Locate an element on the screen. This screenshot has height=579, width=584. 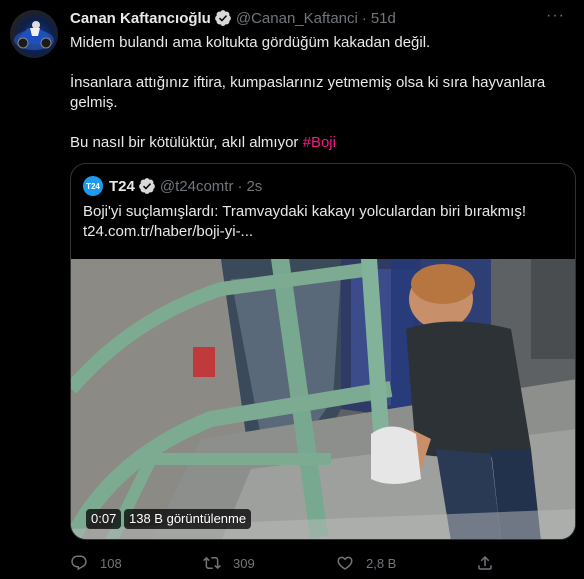
more-options-icon: ··· is located at coordinates (556, 17).